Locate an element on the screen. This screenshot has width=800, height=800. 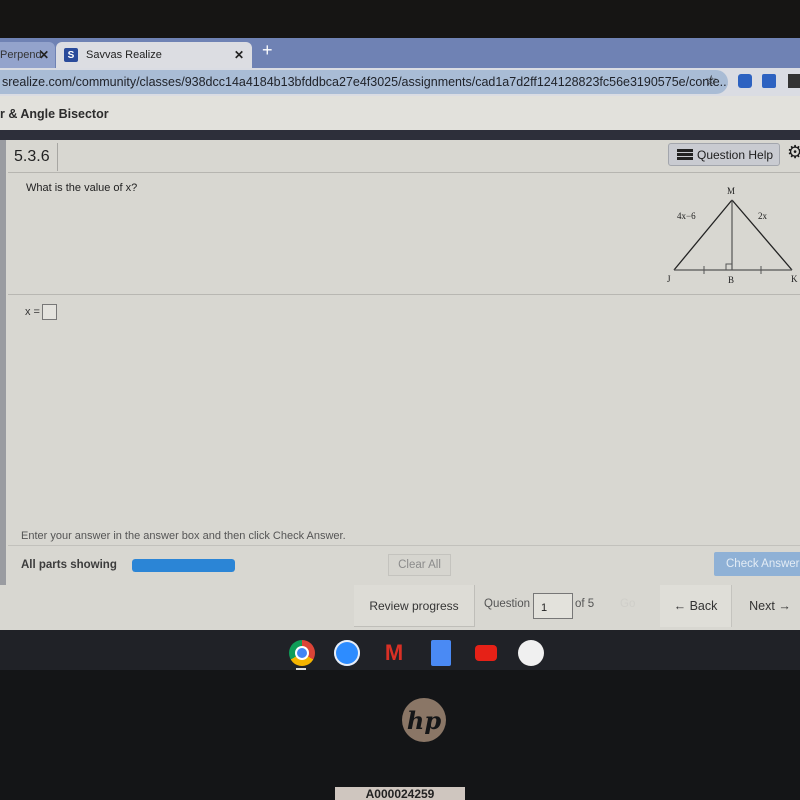
gear-icon: ⚙ is located at coordinates (793, 152).